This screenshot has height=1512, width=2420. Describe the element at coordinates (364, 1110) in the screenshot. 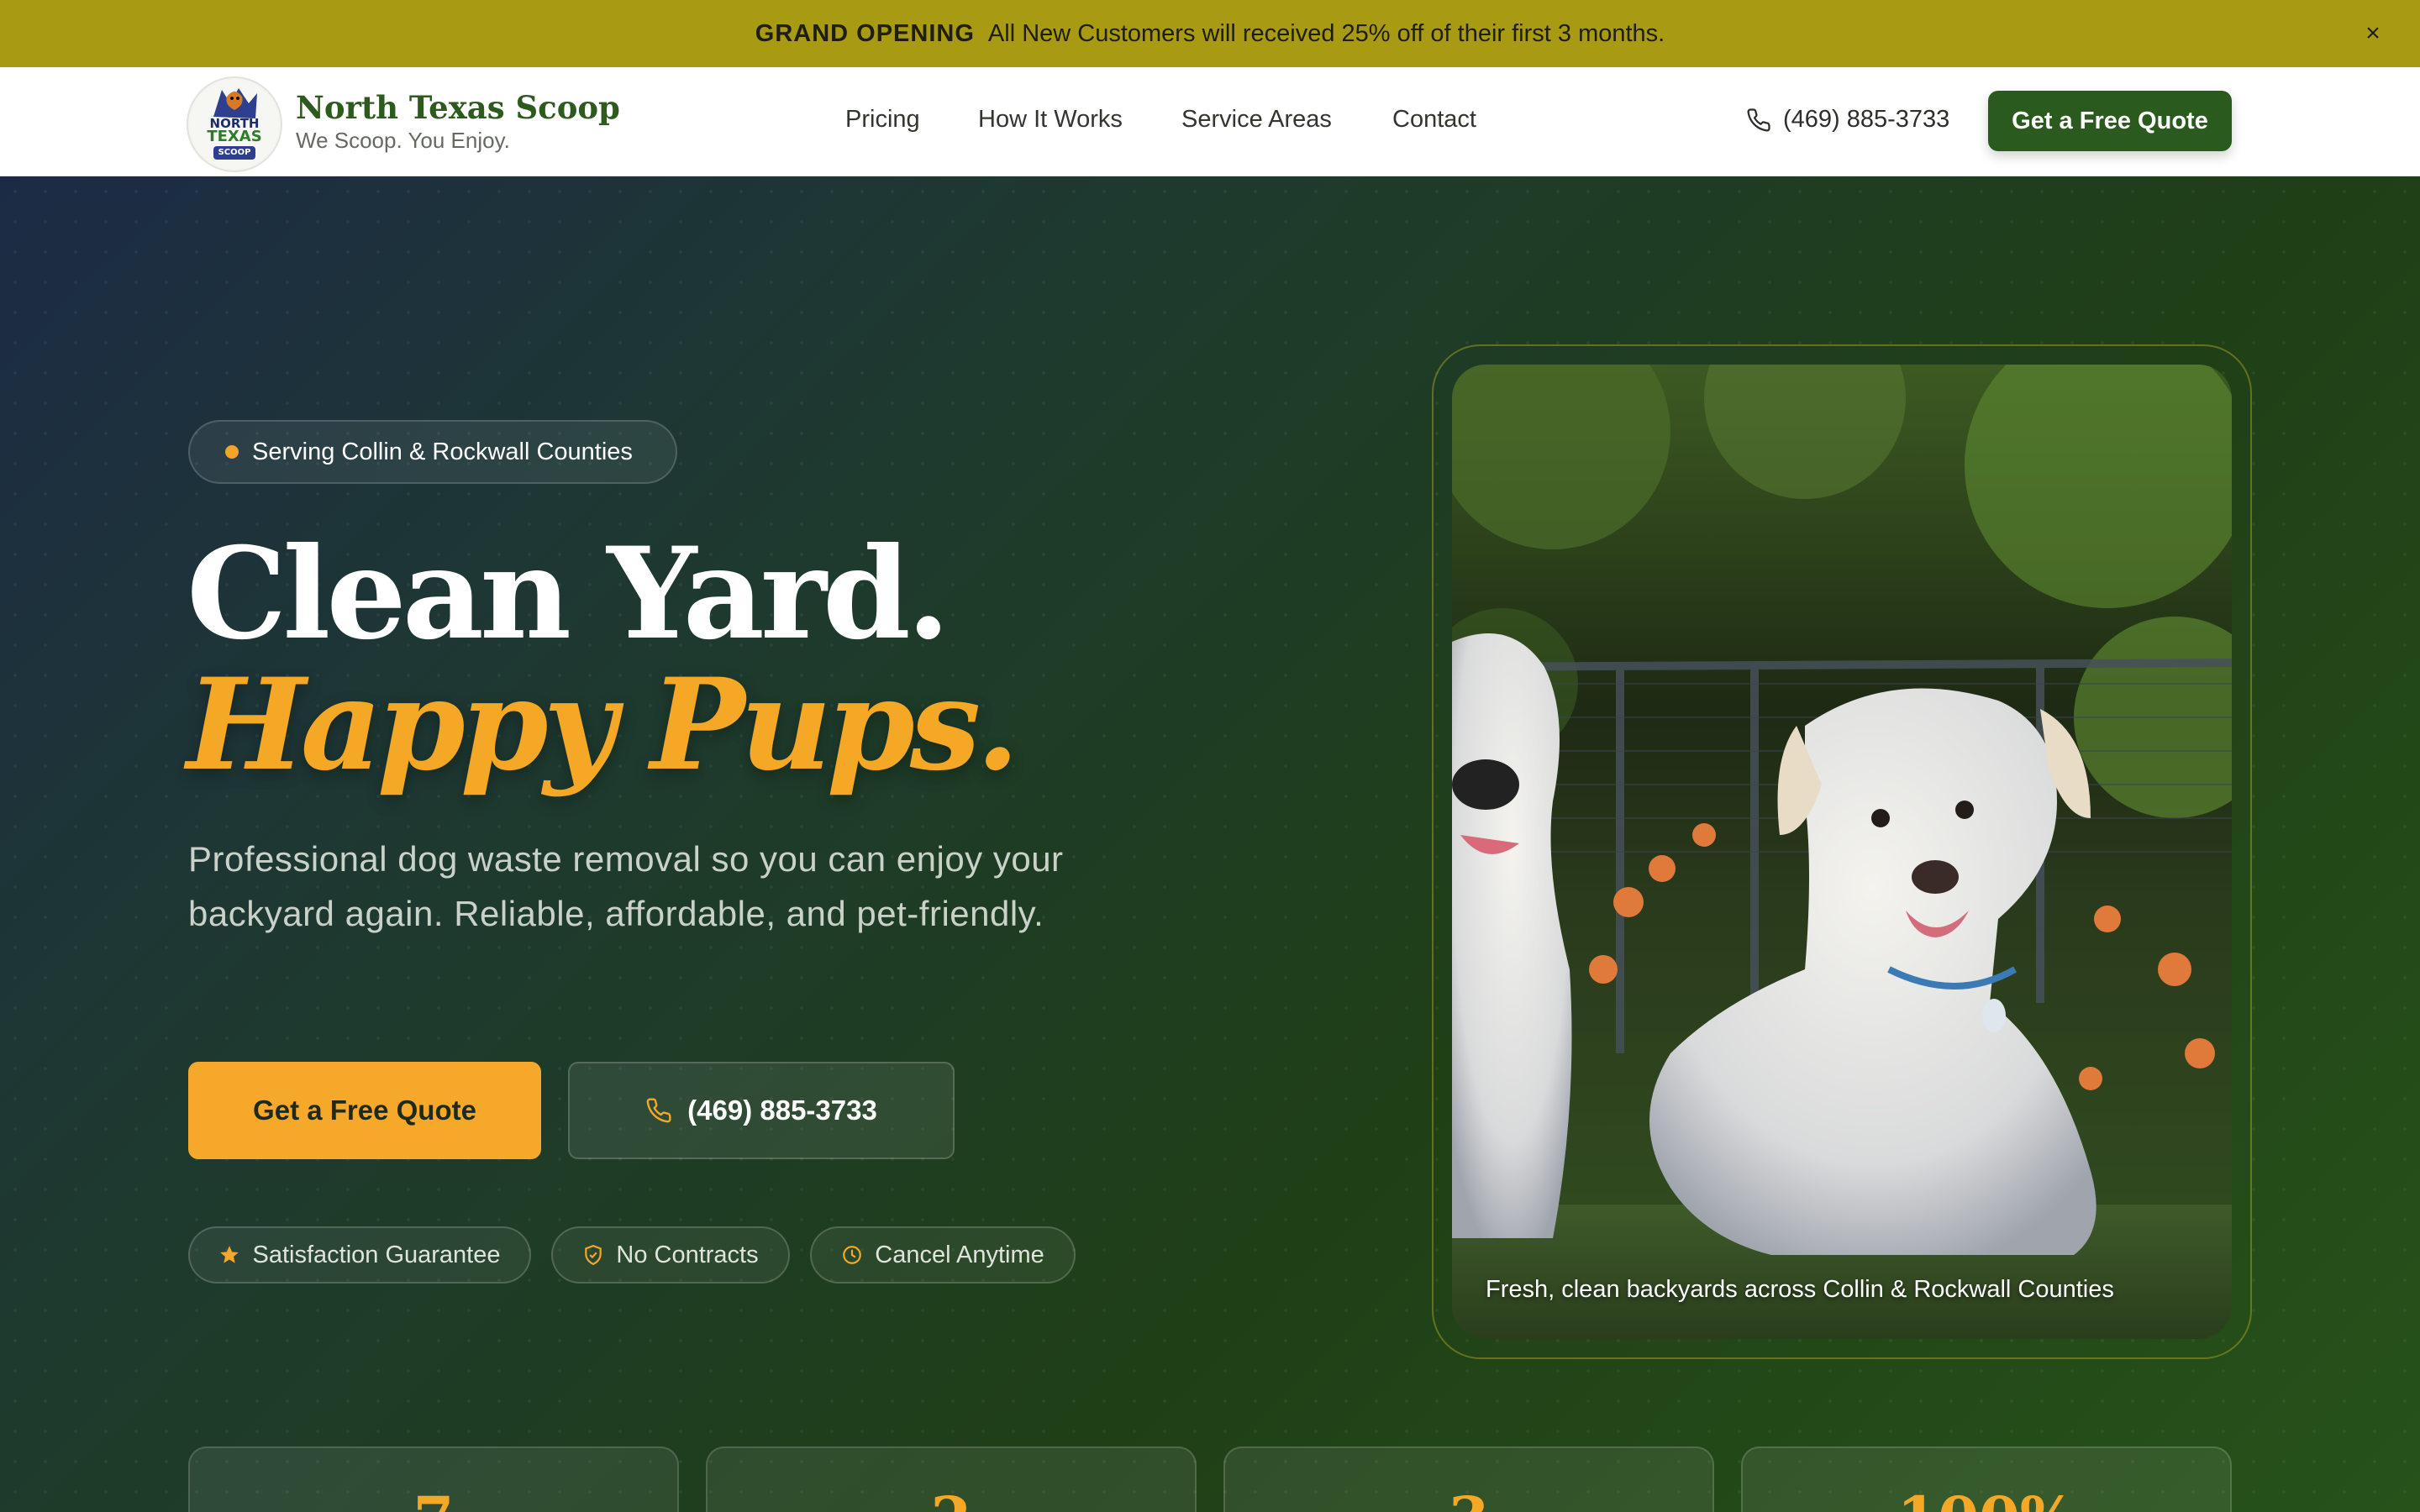

I see `hero-quote-button: Get a Free Quote` at that location.